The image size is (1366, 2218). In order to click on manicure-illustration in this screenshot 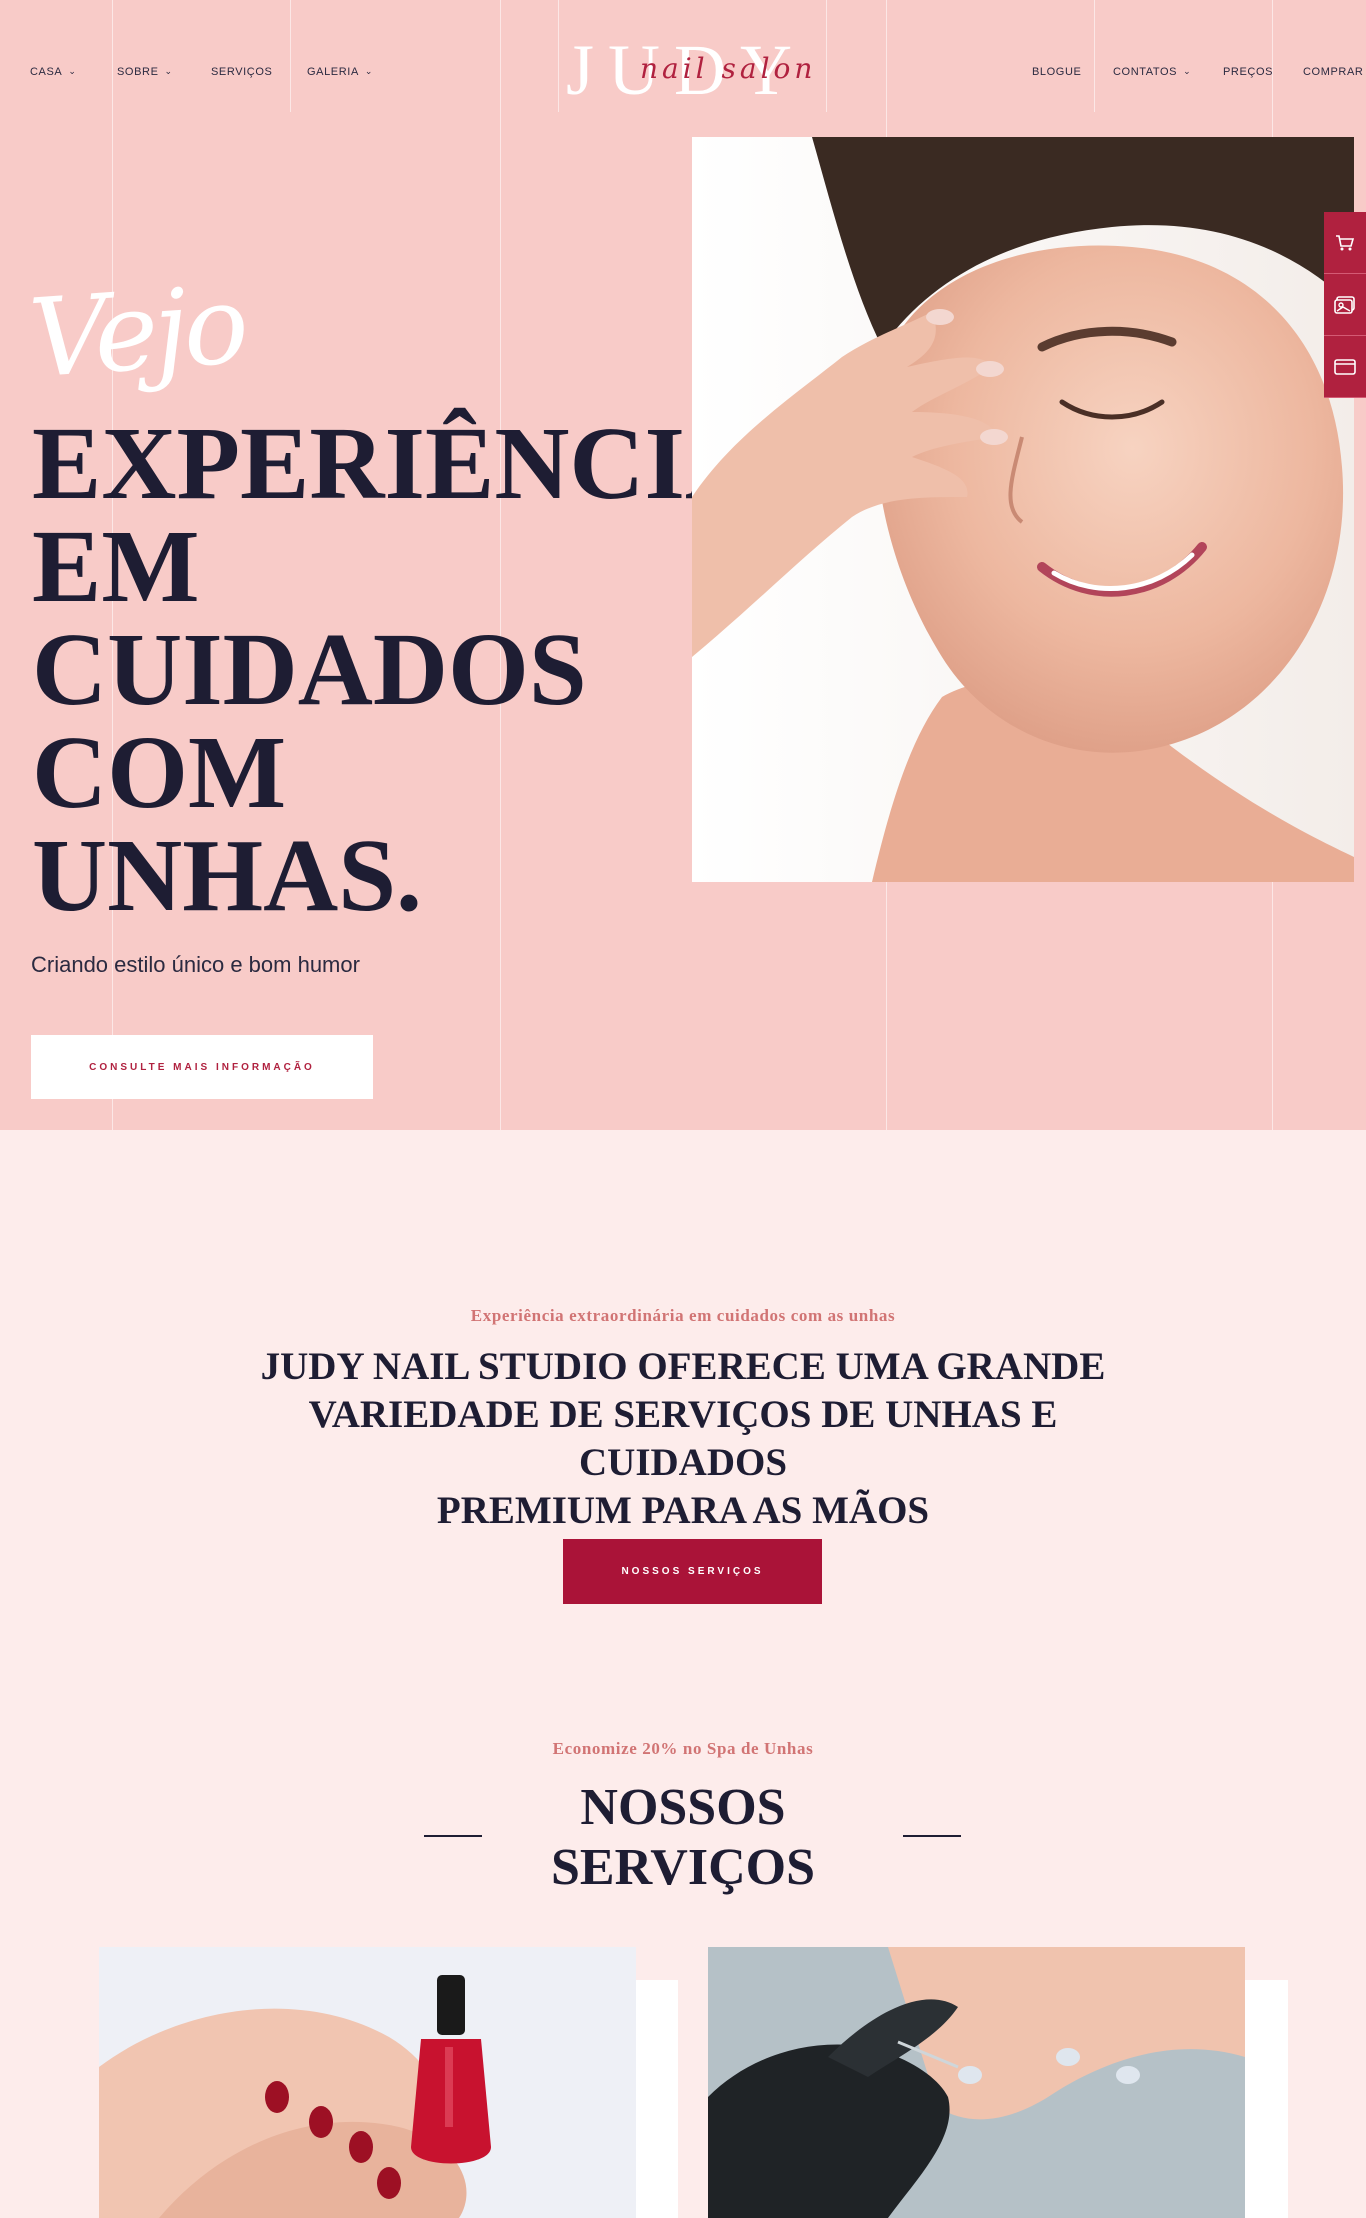, I will do `click(367, 2082)`.